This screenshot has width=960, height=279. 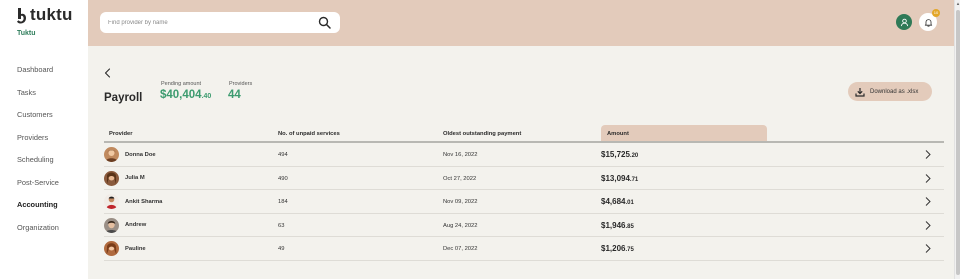 I want to click on user-avatar-button, so click(x=904, y=22).